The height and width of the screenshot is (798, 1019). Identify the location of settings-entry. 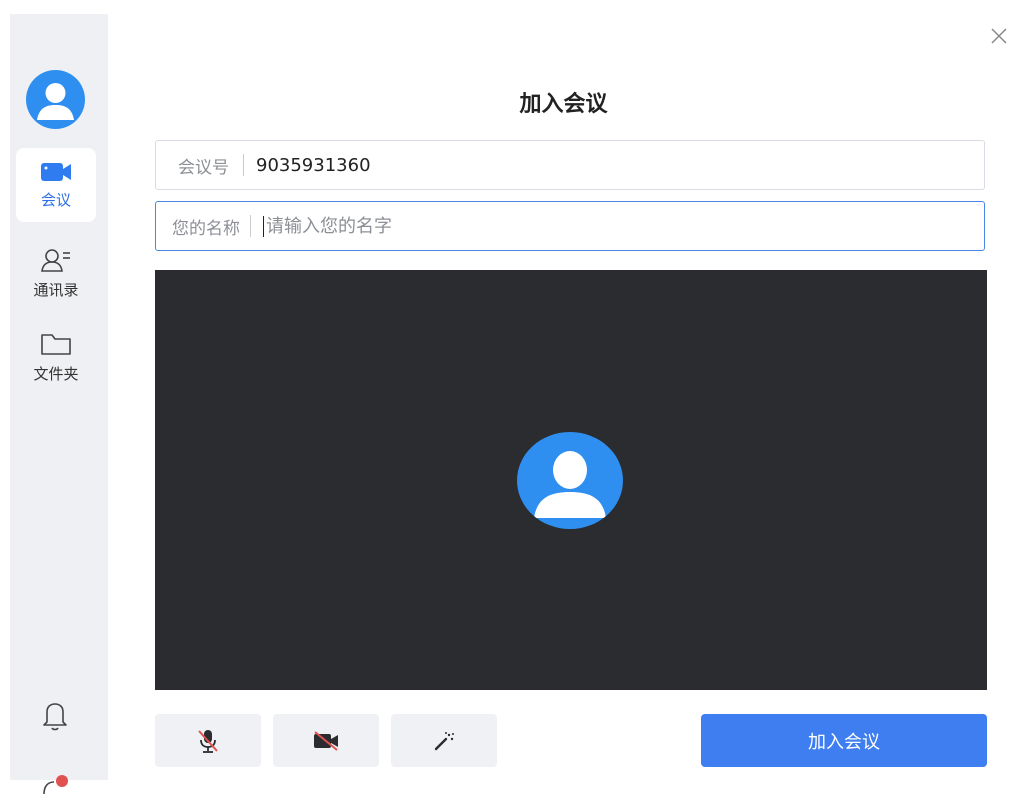
(58, 786).